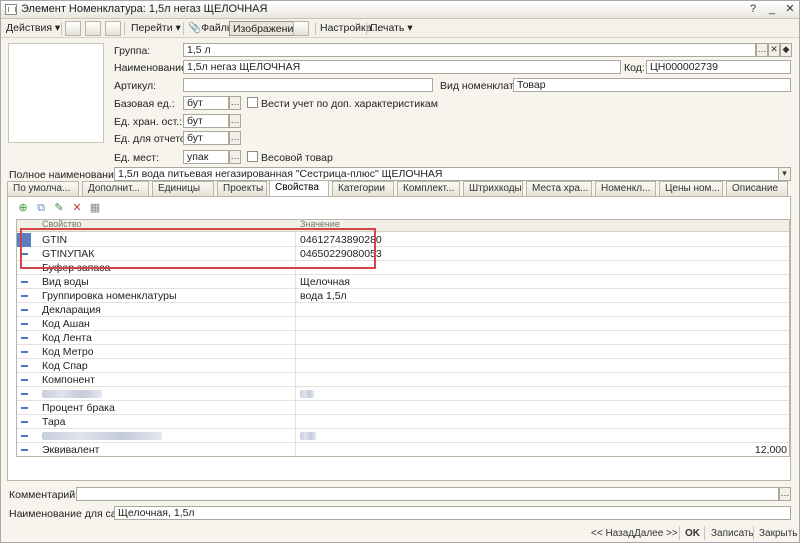  I want to click on table-row: Процент брака, so click(403, 408).